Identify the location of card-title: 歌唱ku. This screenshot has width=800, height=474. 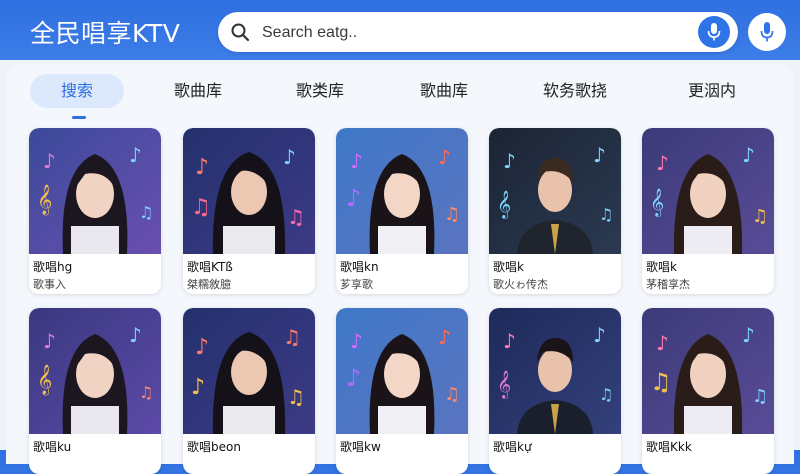
(52, 447).